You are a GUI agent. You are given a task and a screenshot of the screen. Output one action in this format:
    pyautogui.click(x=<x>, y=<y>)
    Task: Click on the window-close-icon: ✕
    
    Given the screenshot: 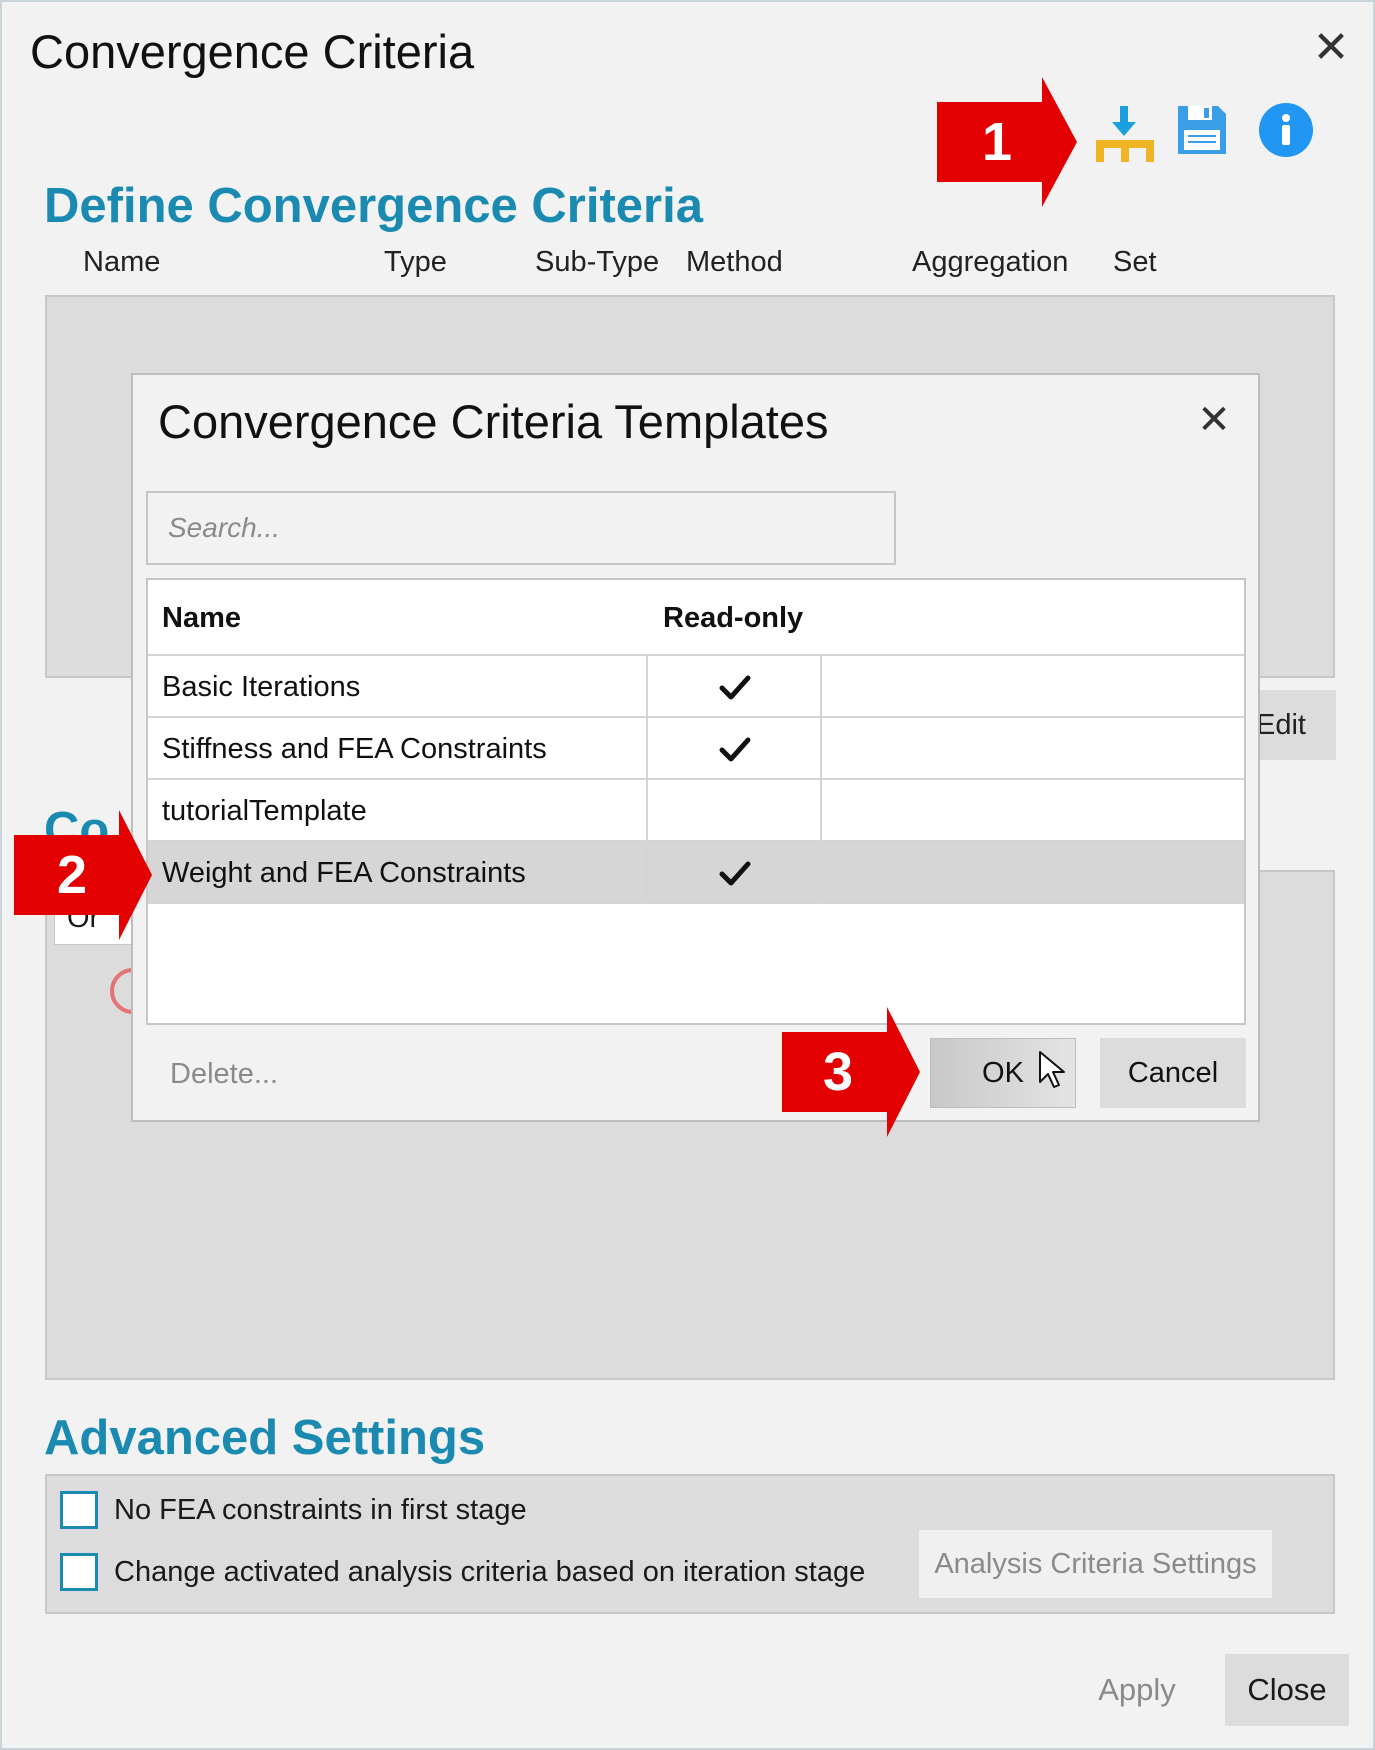 What is the action you would take?
    pyautogui.click(x=1331, y=48)
    